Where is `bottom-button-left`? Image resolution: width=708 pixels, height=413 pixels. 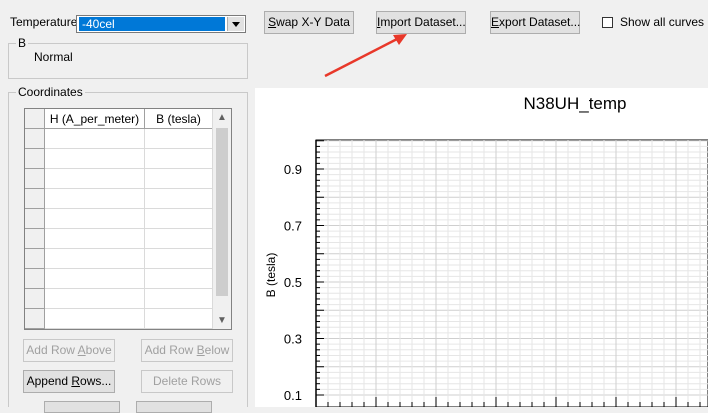
bottom-button-left is located at coordinates (82, 407).